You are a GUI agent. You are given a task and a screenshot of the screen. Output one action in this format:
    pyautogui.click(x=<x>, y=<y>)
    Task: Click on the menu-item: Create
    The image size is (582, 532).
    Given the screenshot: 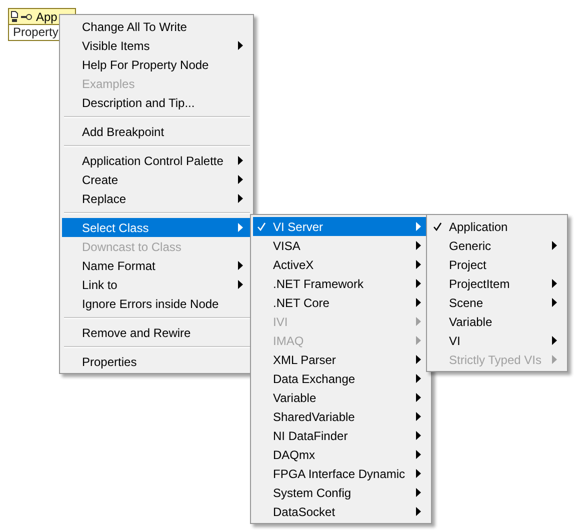 What is the action you would take?
    pyautogui.click(x=156, y=179)
    